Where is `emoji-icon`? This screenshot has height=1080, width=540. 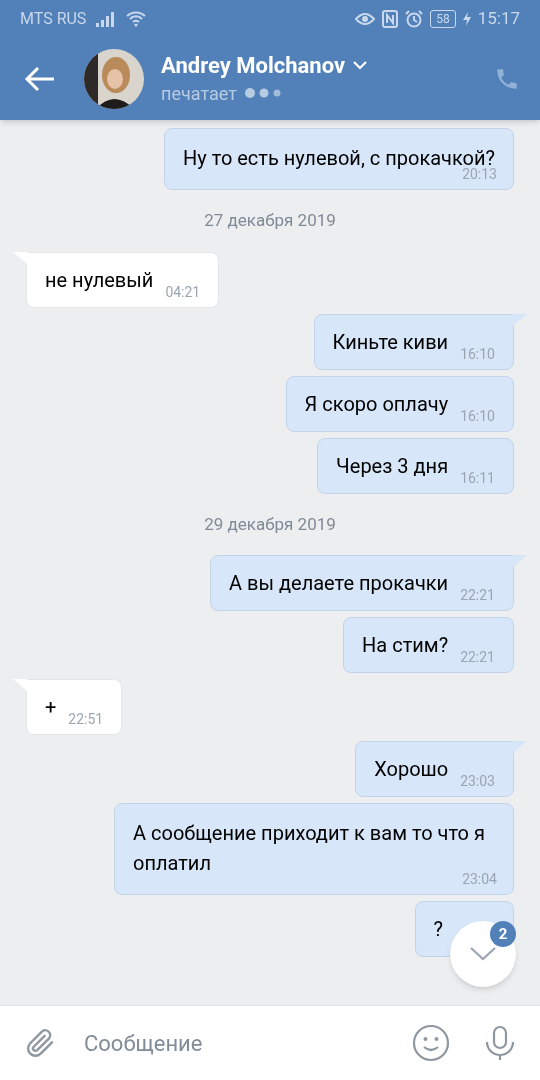 emoji-icon is located at coordinates (431, 1043).